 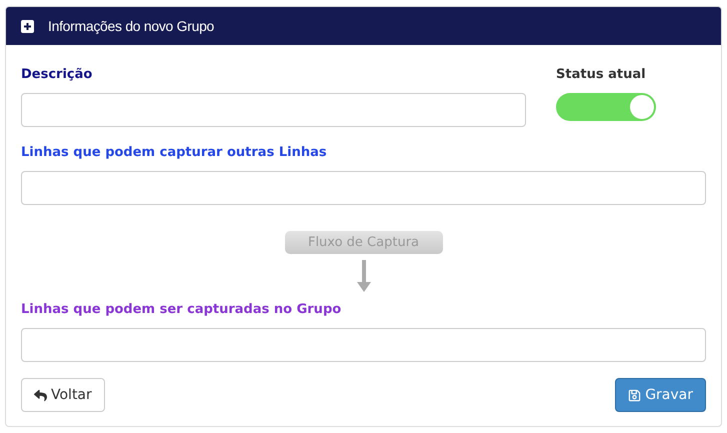 What do you see at coordinates (660, 395) in the screenshot?
I see `save-button: Gravar` at bounding box center [660, 395].